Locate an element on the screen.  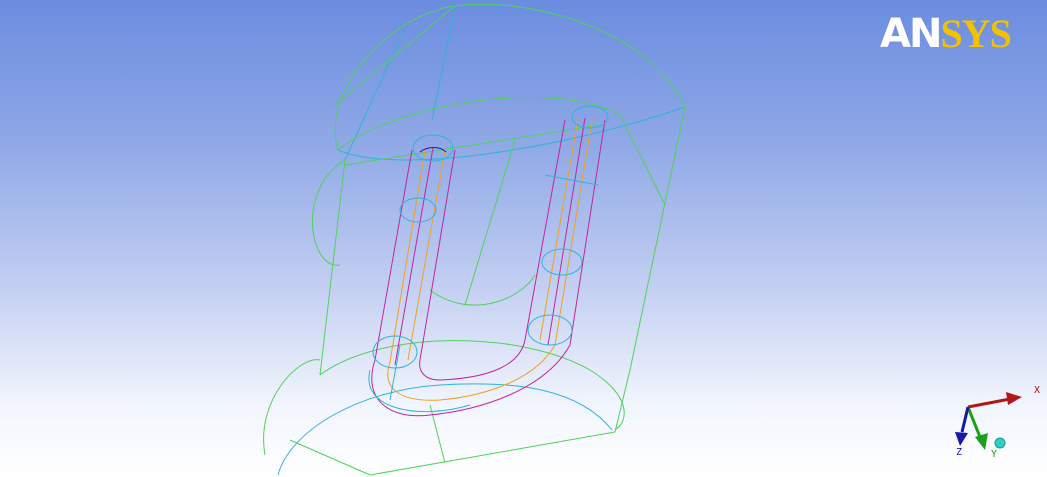
x-axis-arrowhead is located at coordinates (1014, 398).